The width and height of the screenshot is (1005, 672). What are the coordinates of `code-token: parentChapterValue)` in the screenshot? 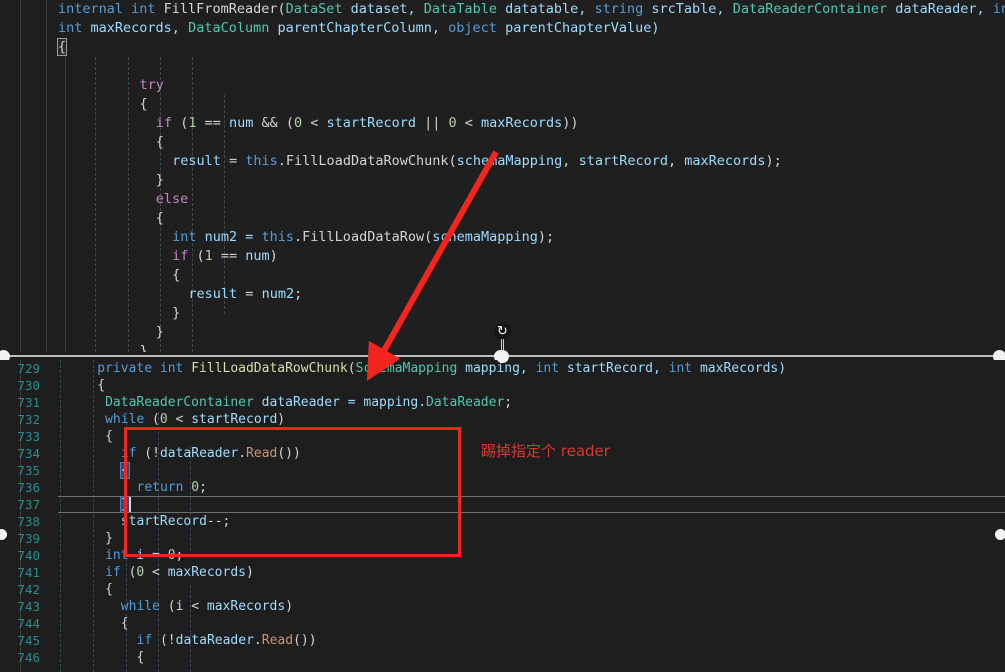 It's located at (578, 28).